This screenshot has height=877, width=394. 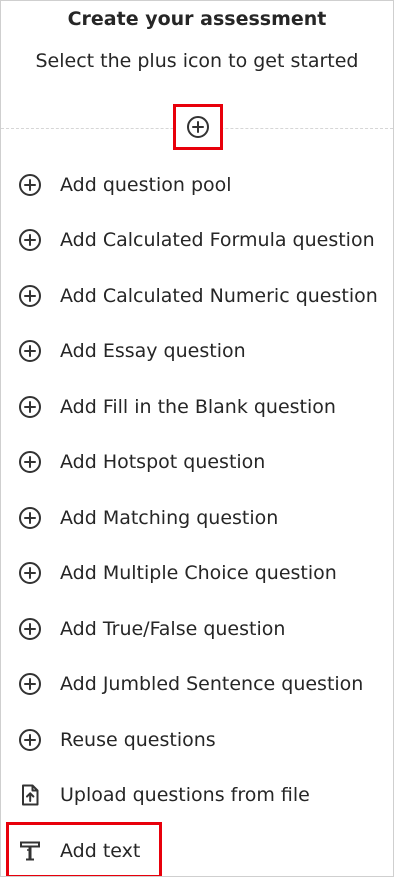 What do you see at coordinates (197, 61) in the screenshot?
I see `page-subtitle: Select the plus icon to get started` at bounding box center [197, 61].